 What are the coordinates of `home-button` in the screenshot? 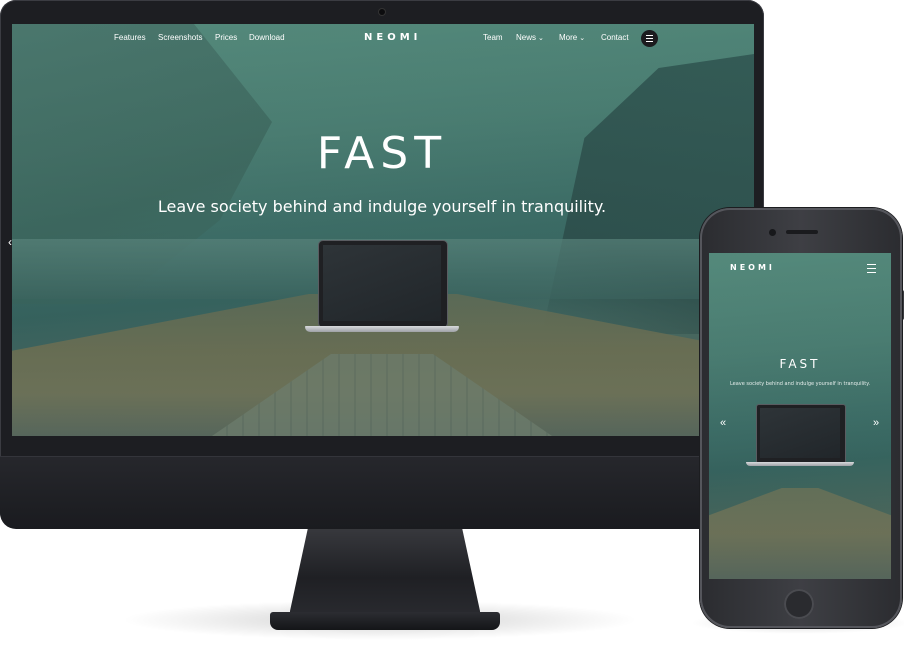 It's located at (799, 604).